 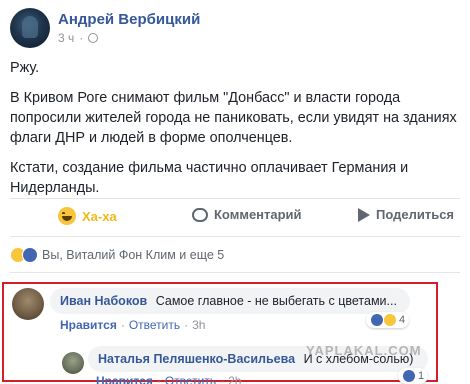 What do you see at coordinates (234, 379) in the screenshot?
I see `reply-time: 2h` at bounding box center [234, 379].